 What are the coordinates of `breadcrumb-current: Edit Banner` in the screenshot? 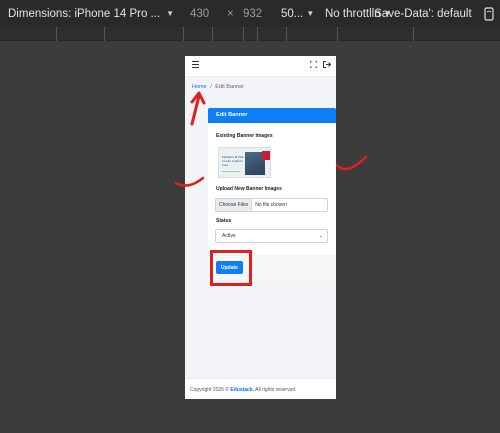 It's located at (230, 87).